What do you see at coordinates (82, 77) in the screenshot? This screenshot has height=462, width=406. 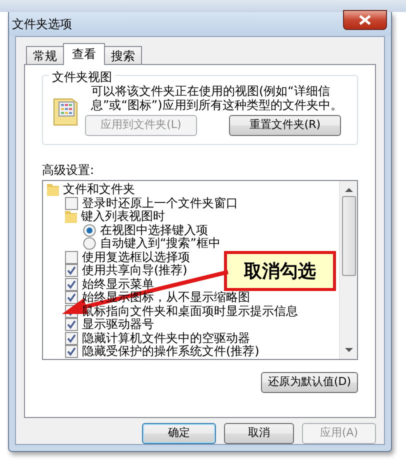 I see `group-title: 文件夹视图` at bounding box center [82, 77].